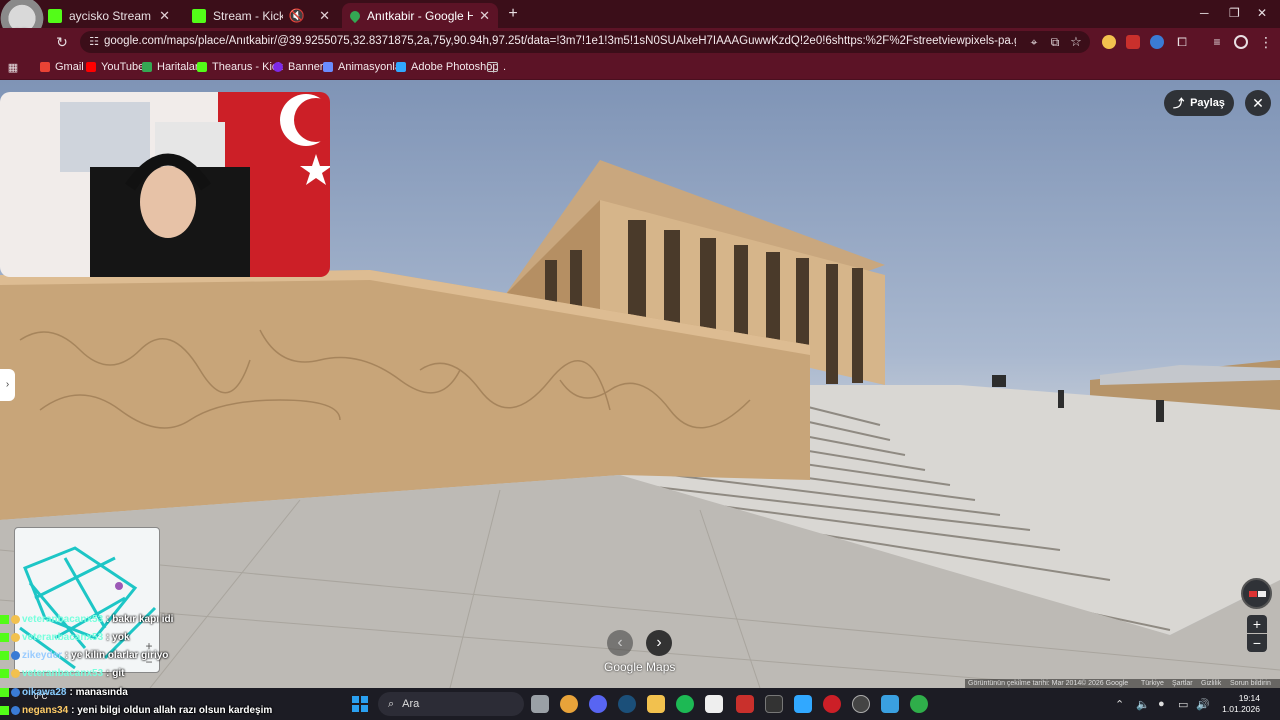 The width and height of the screenshot is (1280, 720). I want to click on folder-icon, so click(492, 67).